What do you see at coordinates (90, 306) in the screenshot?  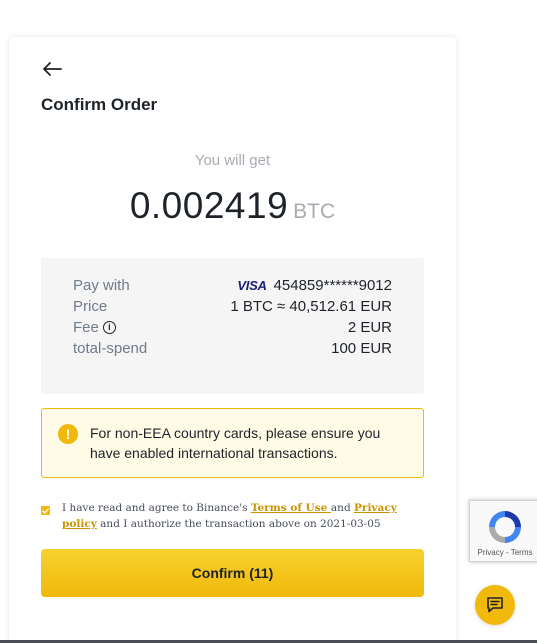 I see `price-label: Price` at bounding box center [90, 306].